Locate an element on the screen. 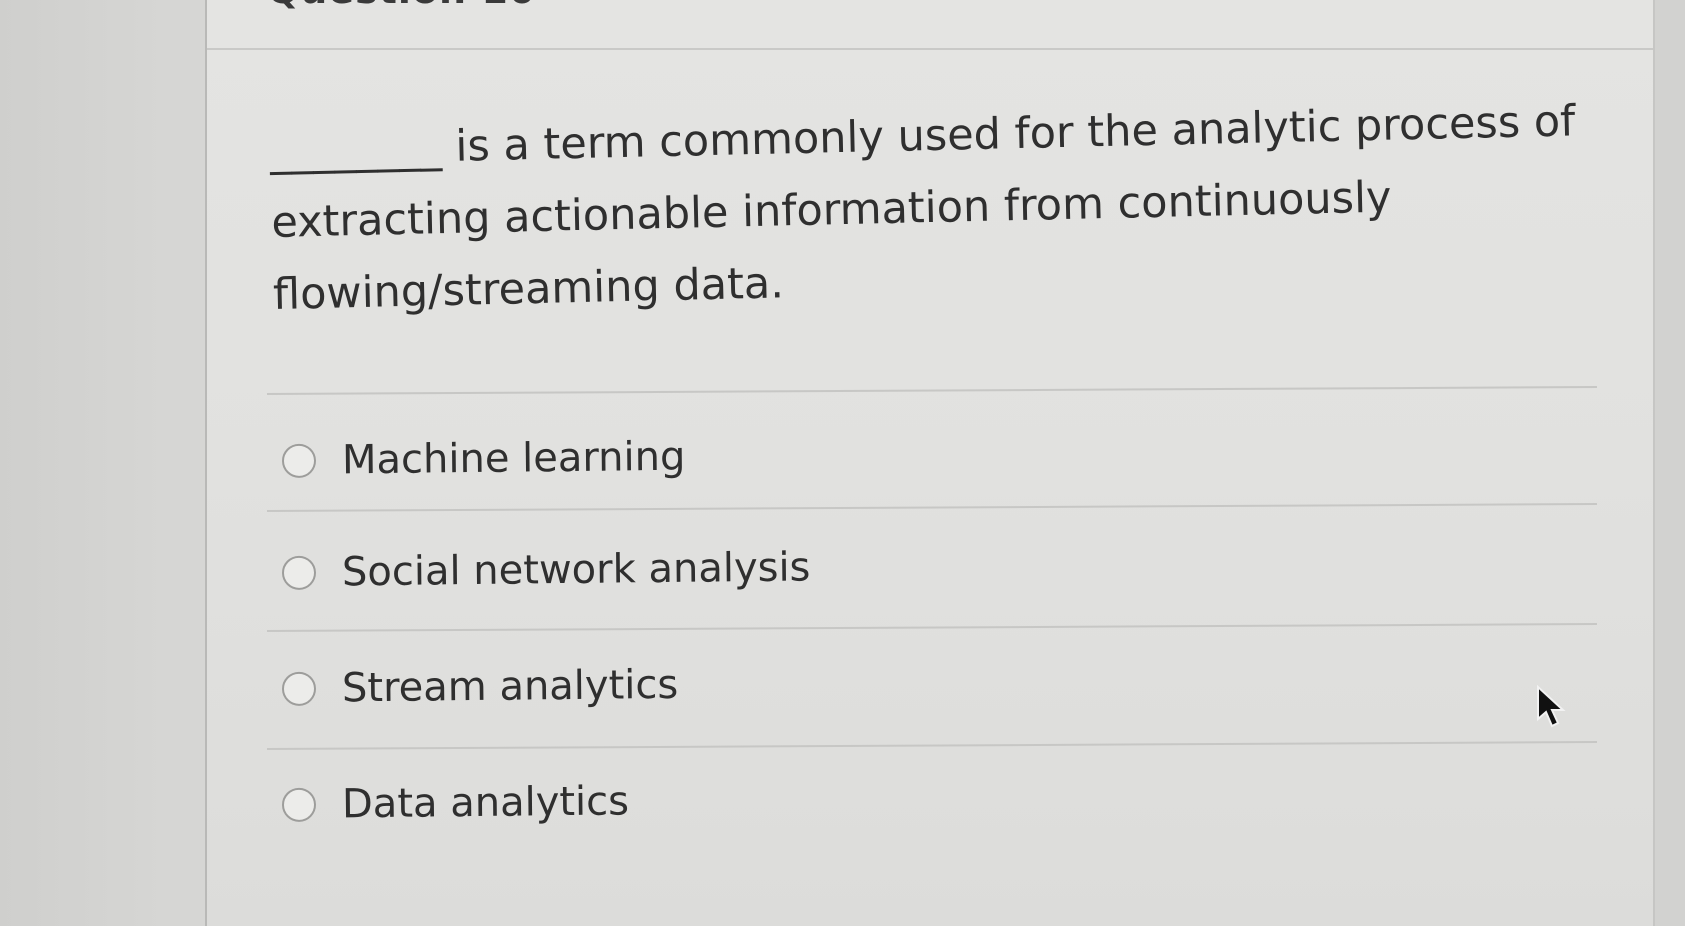 This screenshot has width=1685, height=926. option-data-analytics: Data analytics is located at coordinates (455, 803).